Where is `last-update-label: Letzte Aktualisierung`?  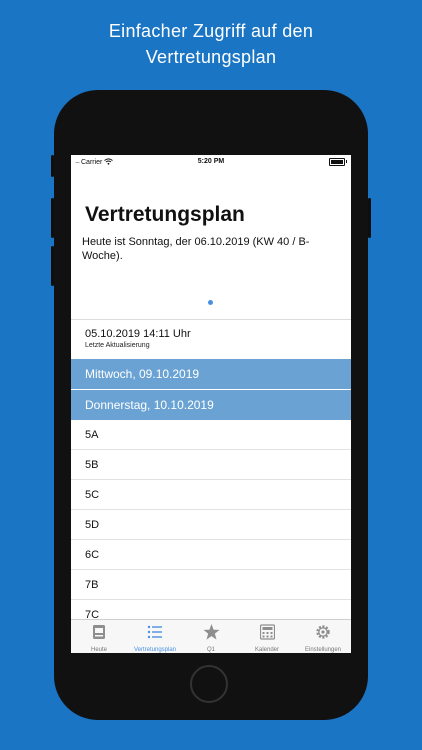 last-update-label: Letzte Aktualisierung is located at coordinates (117, 345).